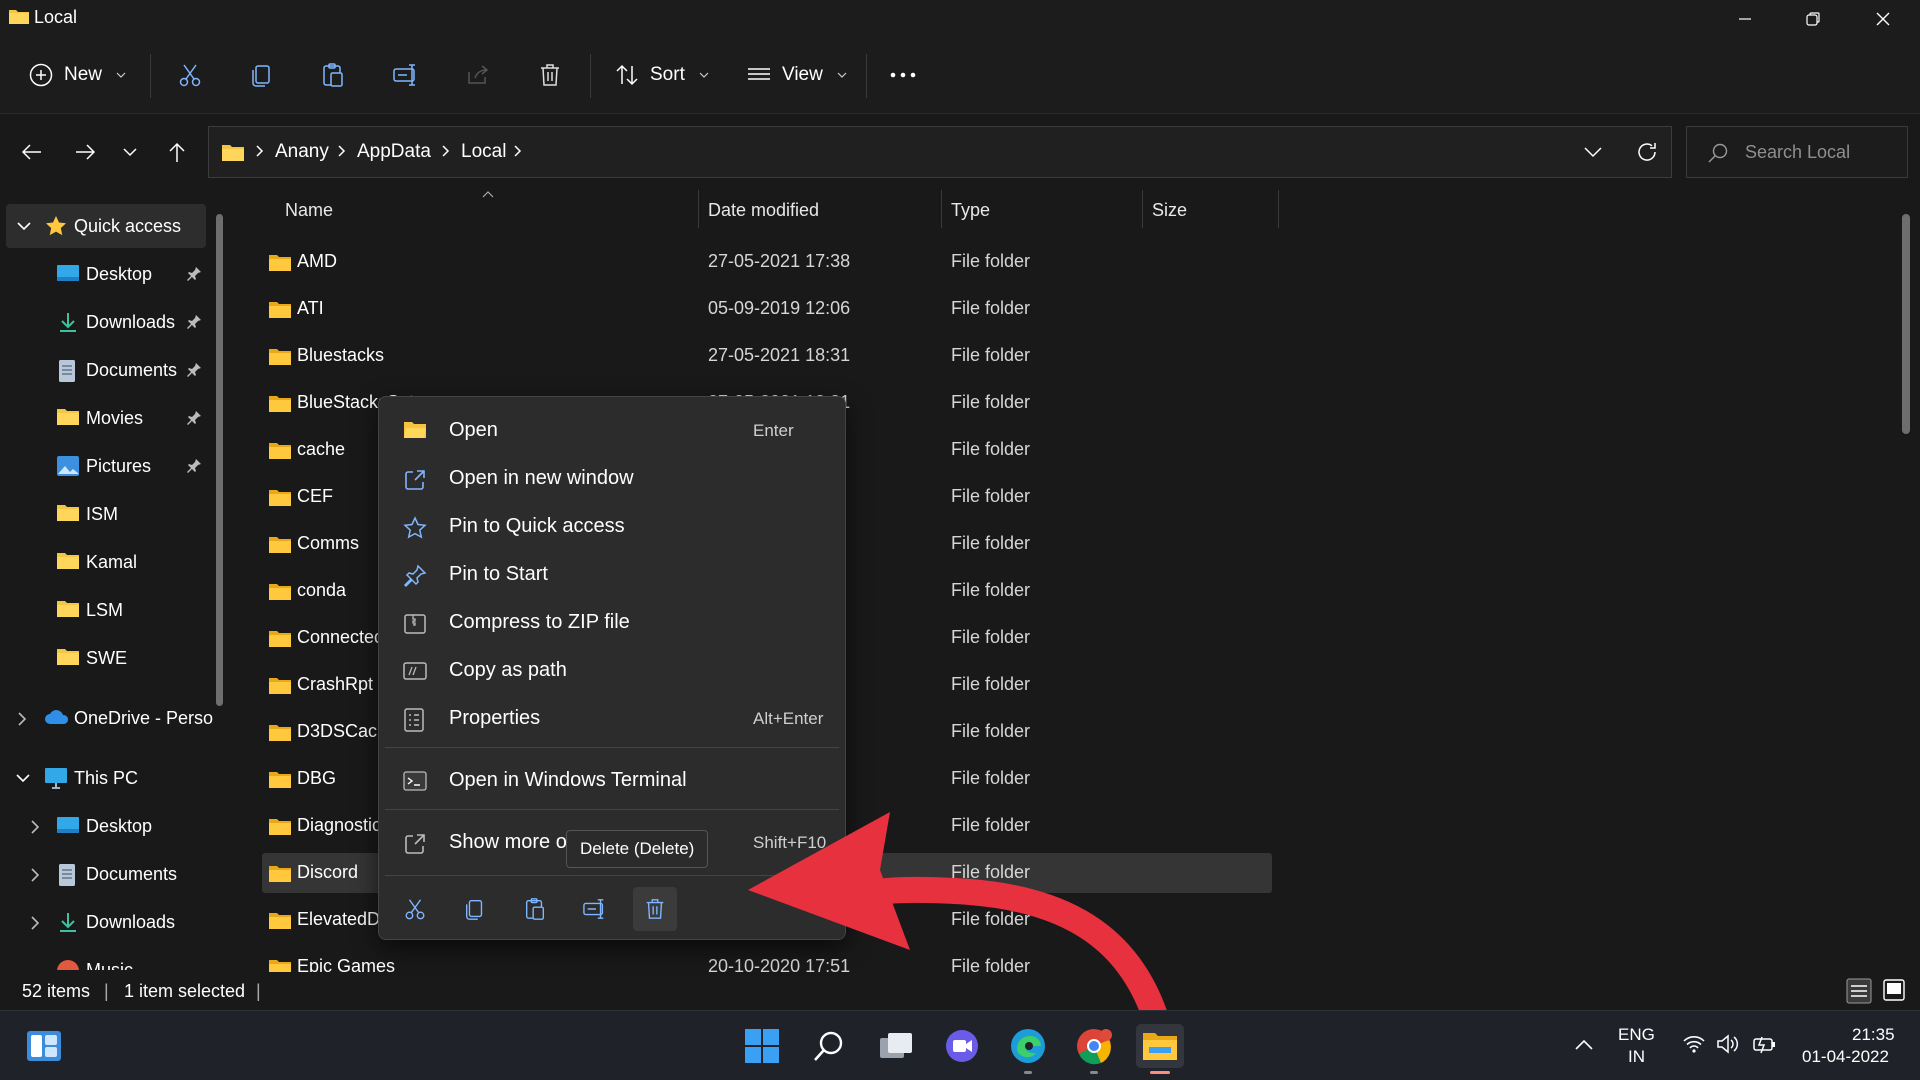  I want to click on sidebar-item-downloads: Downloads, so click(106, 322).